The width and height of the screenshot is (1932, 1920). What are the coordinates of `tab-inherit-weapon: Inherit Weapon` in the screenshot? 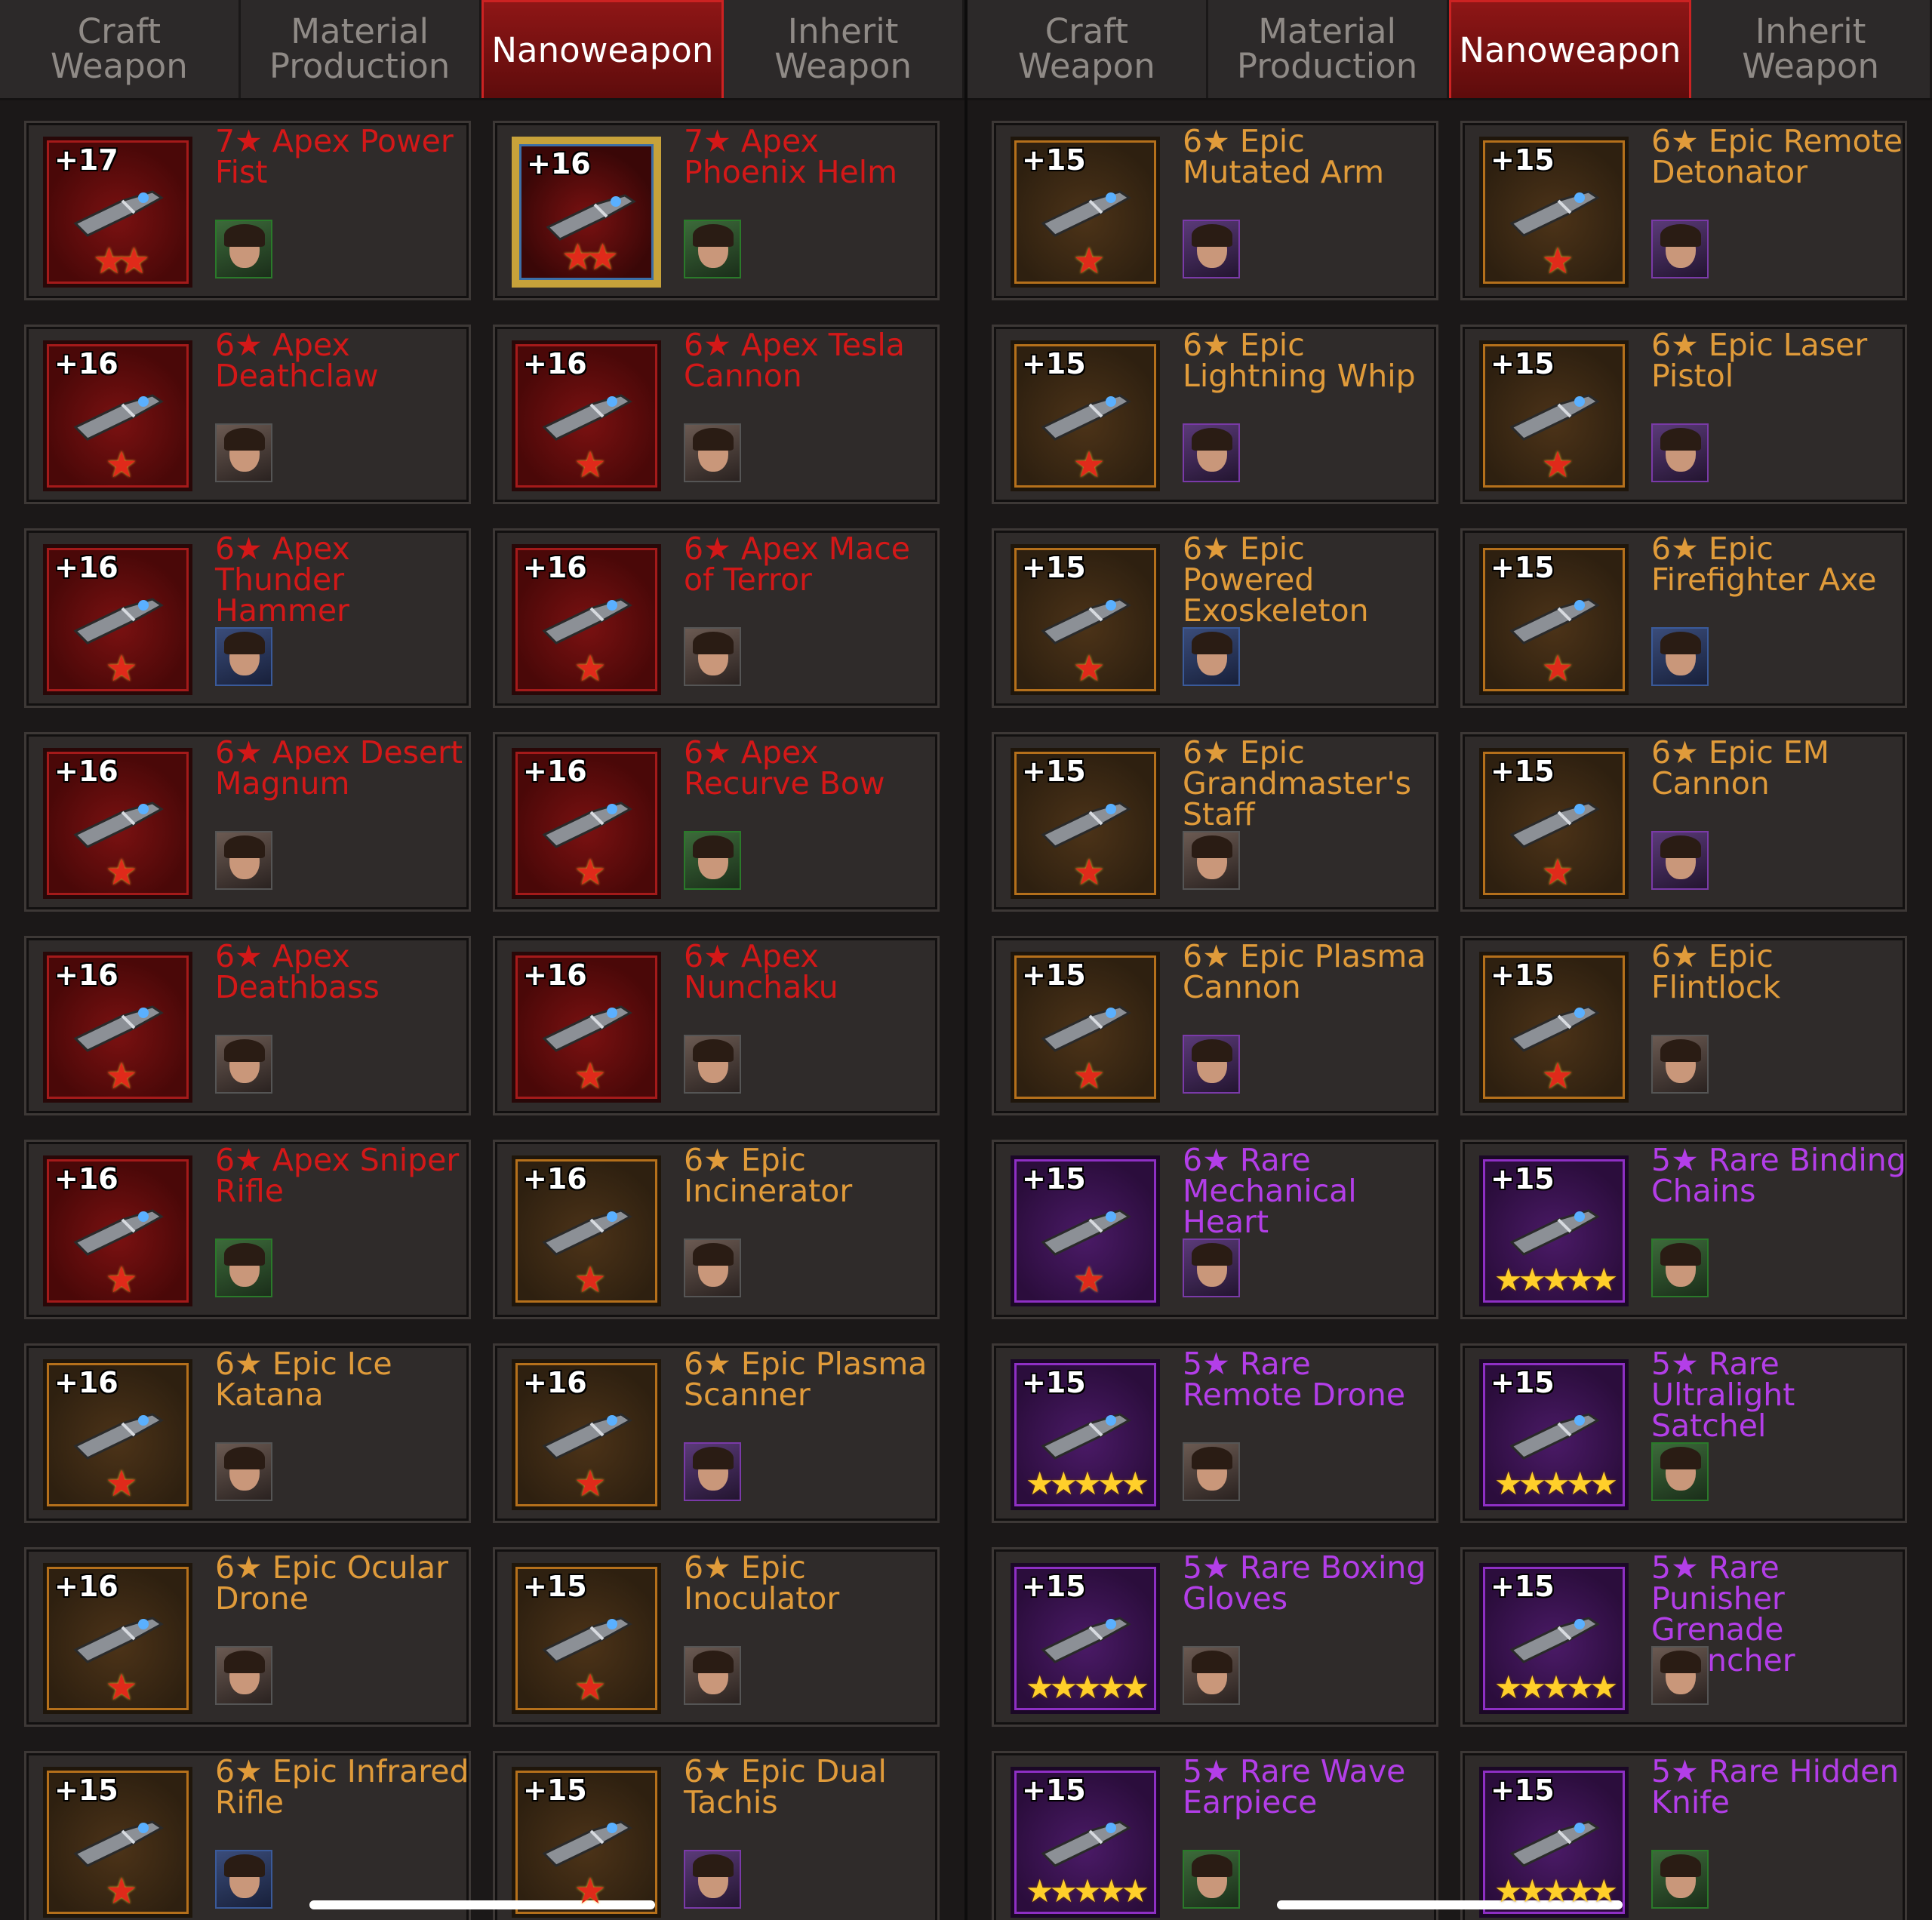 It's located at (1811, 49).